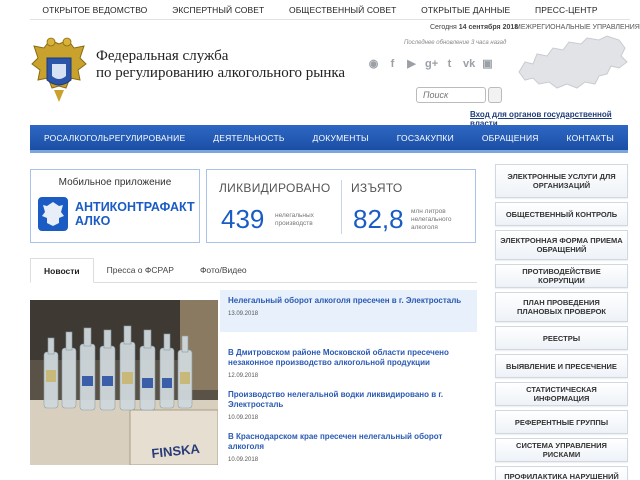 The image size is (640, 480). What do you see at coordinates (590, 138) in the screenshot?
I see `nav-item-contacts: КОНТАКТЫ` at bounding box center [590, 138].